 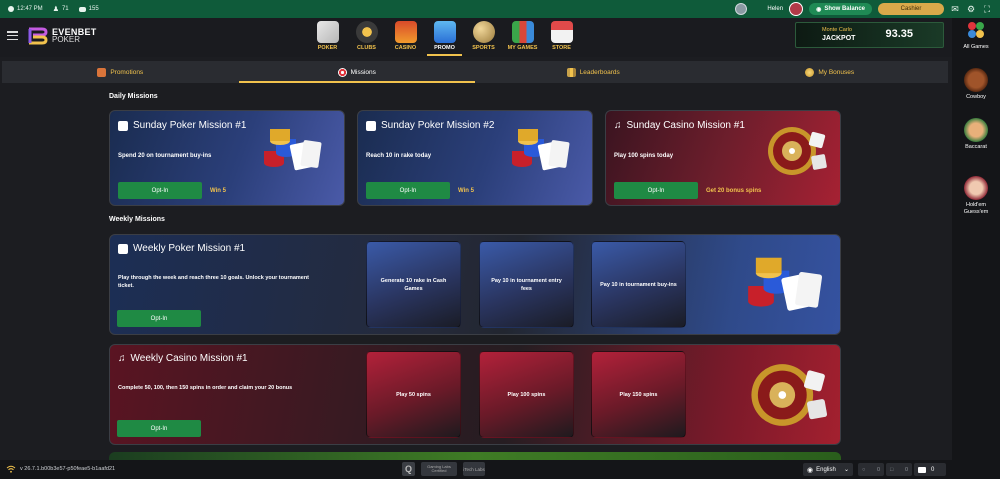 I want to click on cashier-button: Cashier, so click(x=911, y=9).